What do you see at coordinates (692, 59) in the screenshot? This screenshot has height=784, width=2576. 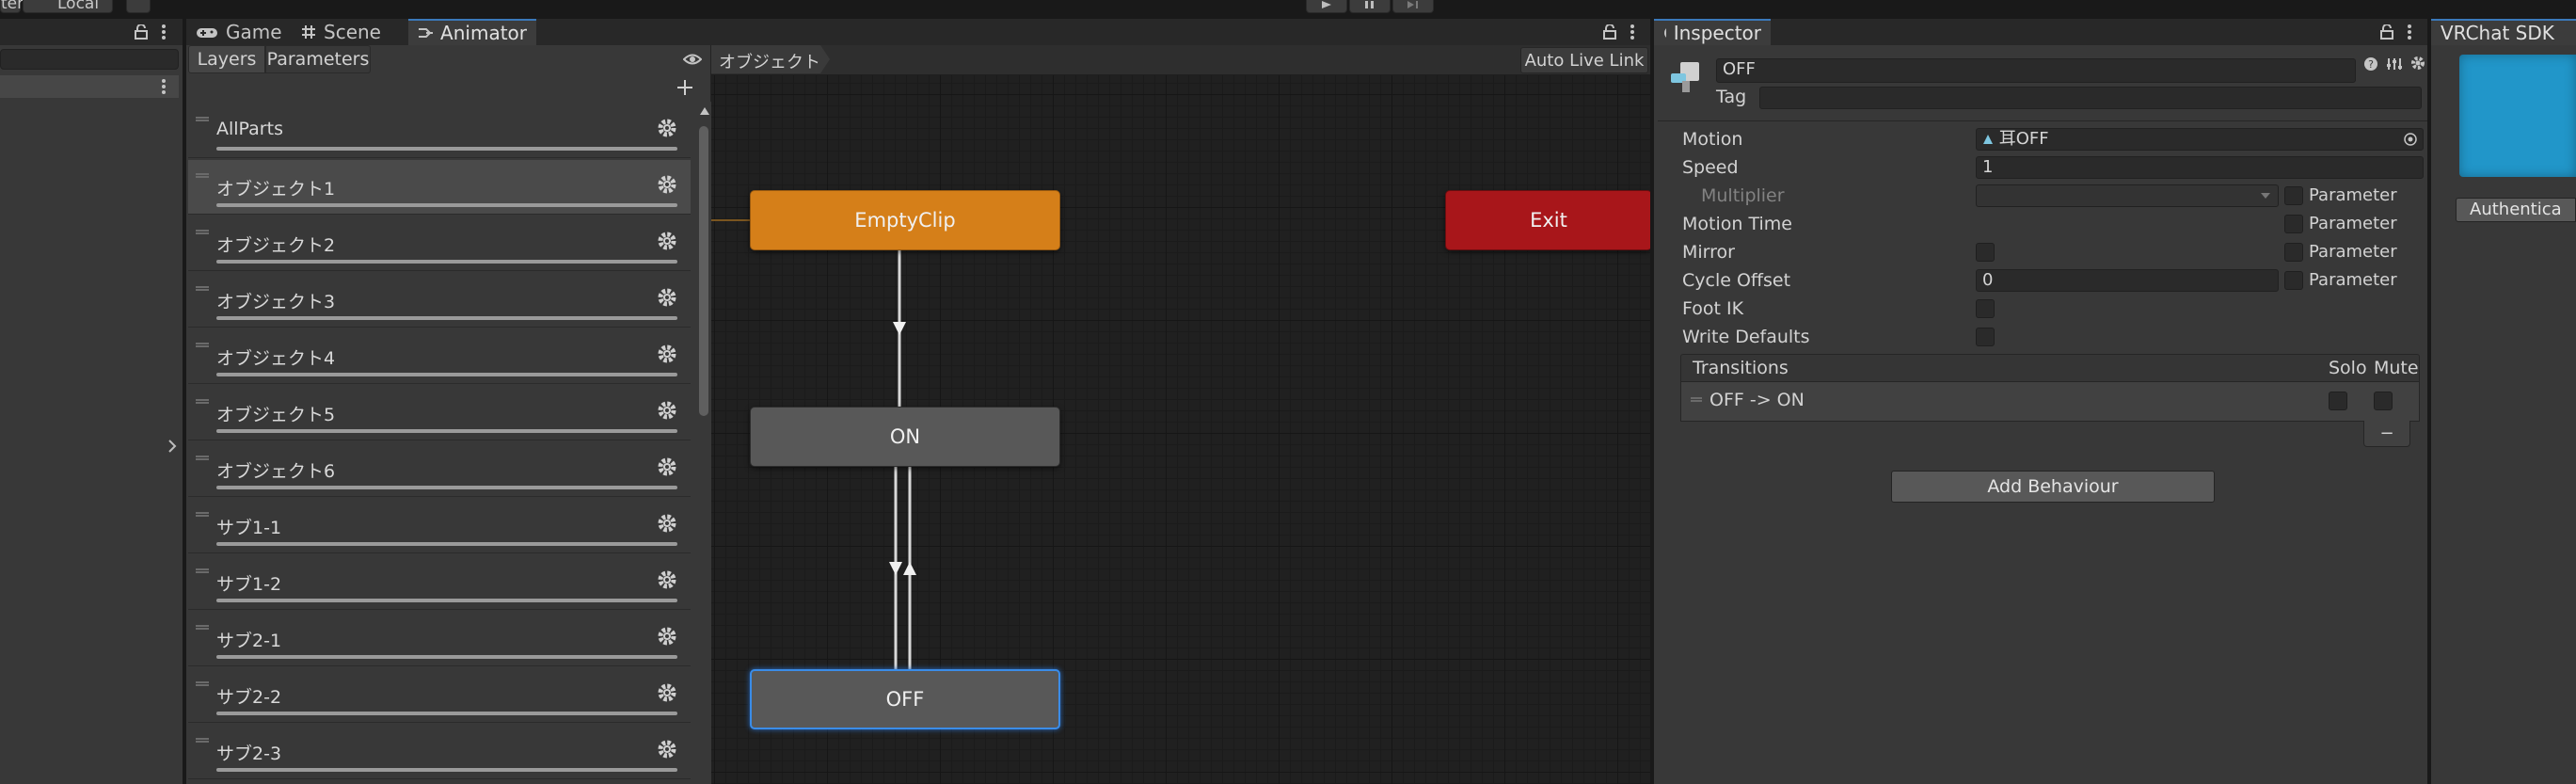 I see `eye-icon` at bounding box center [692, 59].